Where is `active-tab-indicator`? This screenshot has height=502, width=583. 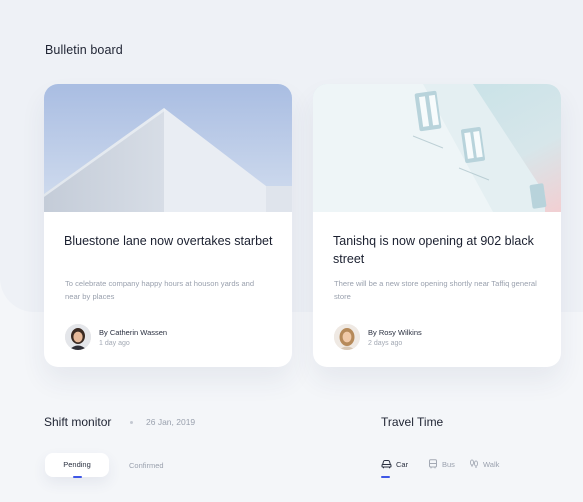
active-tab-indicator is located at coordinates (77, 477).